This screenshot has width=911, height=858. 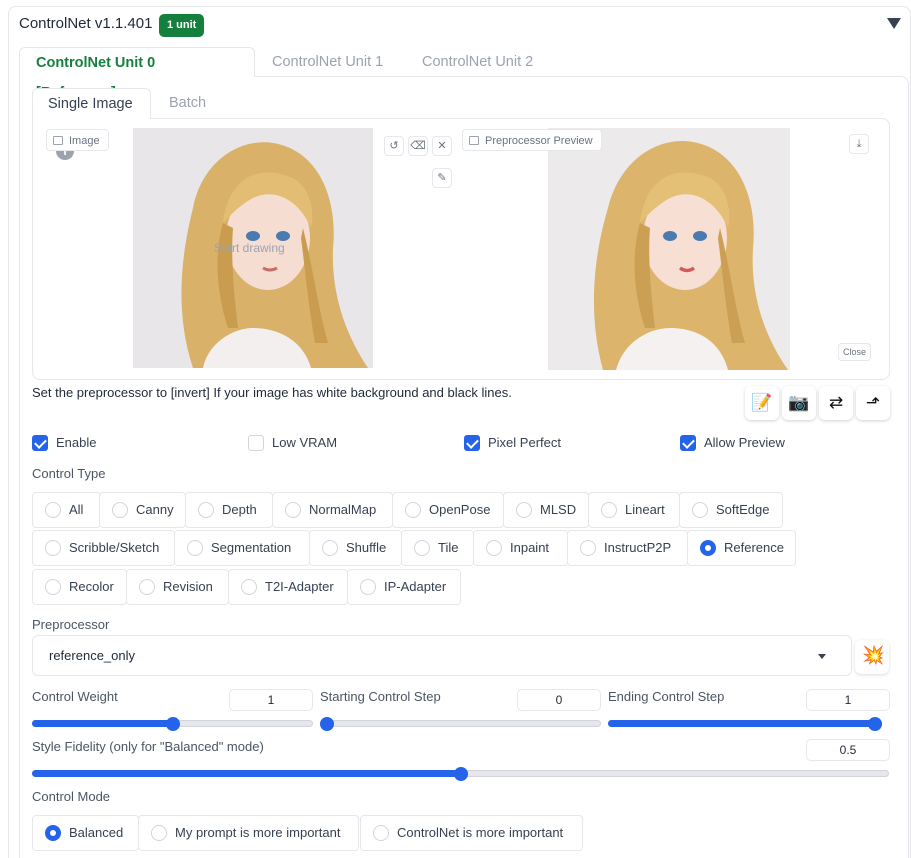 I want to click on undo-icon: ↺, so click(x=394, y=146).